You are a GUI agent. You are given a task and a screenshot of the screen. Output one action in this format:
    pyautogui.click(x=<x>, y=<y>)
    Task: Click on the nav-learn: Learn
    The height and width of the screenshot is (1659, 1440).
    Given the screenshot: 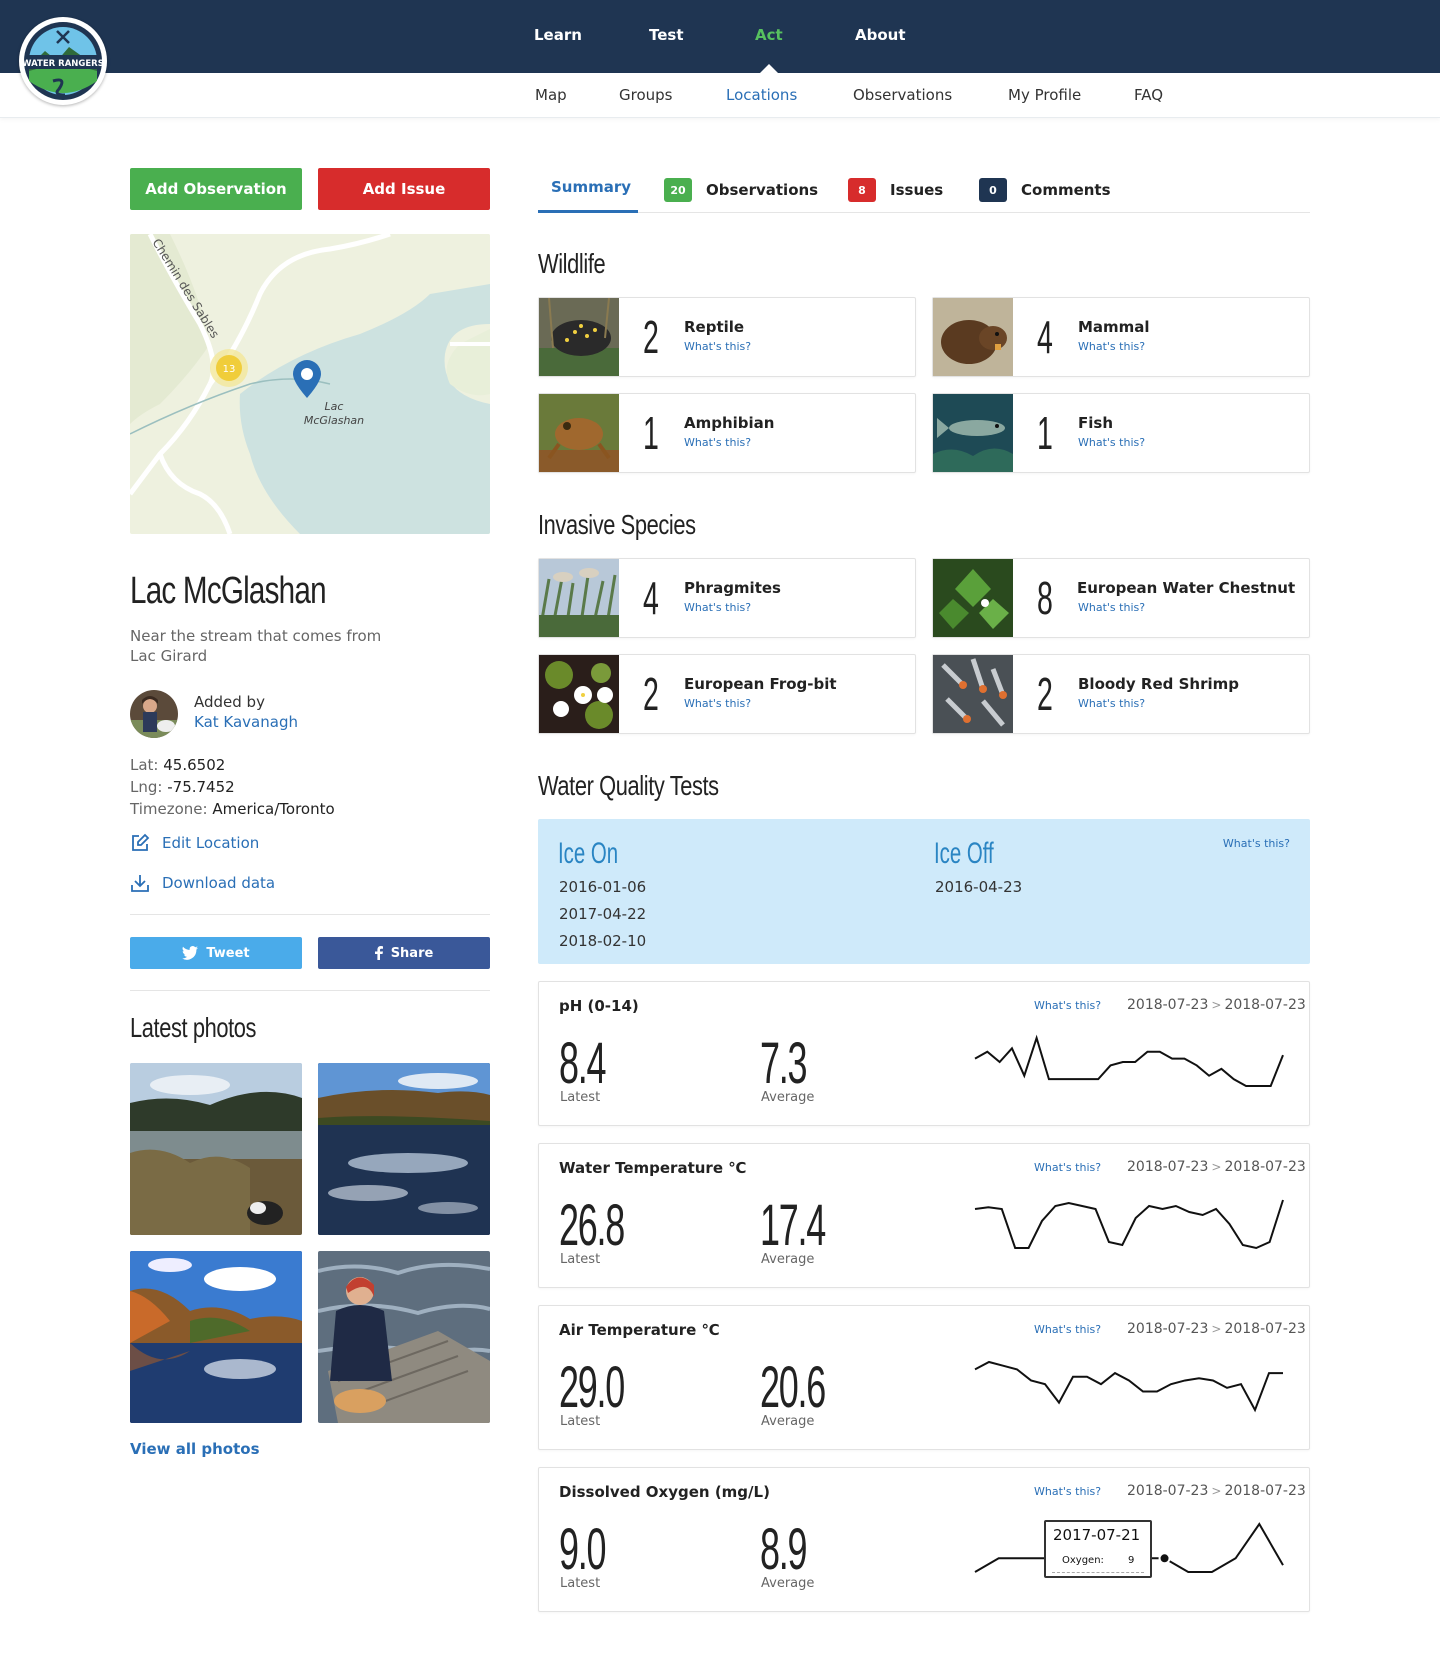 What is the action you would take?
    pyautogui.click(x=558, y=35)
    